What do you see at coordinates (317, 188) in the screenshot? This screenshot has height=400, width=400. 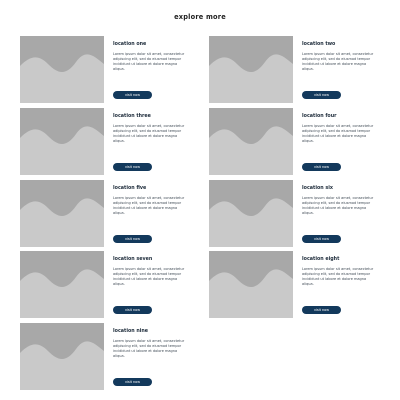 I see `location-title: location six` at bounding box center [317, 188].